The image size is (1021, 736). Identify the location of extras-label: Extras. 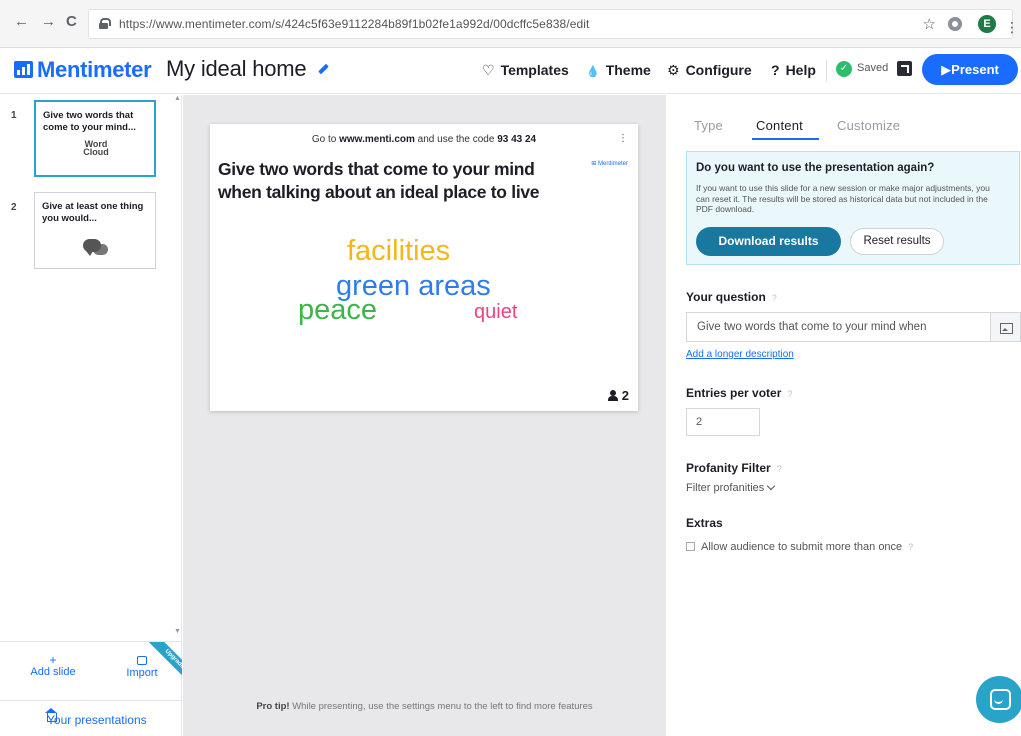
(704, 523).